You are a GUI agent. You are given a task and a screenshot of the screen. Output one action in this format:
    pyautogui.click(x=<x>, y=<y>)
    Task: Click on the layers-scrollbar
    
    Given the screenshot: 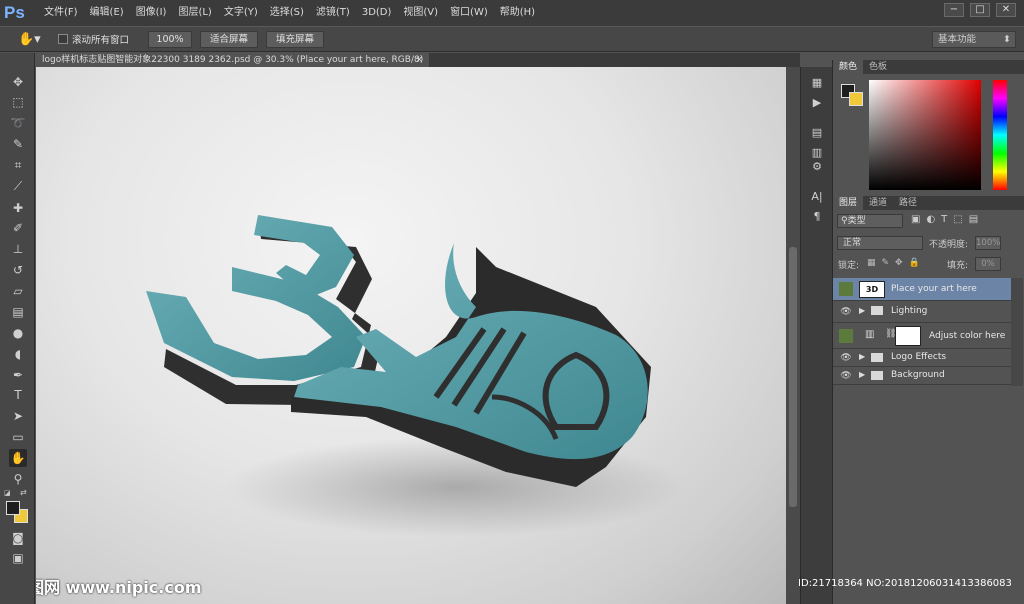 What is the action you would take?
    pyautogui.click(x=1017, y=332)
    